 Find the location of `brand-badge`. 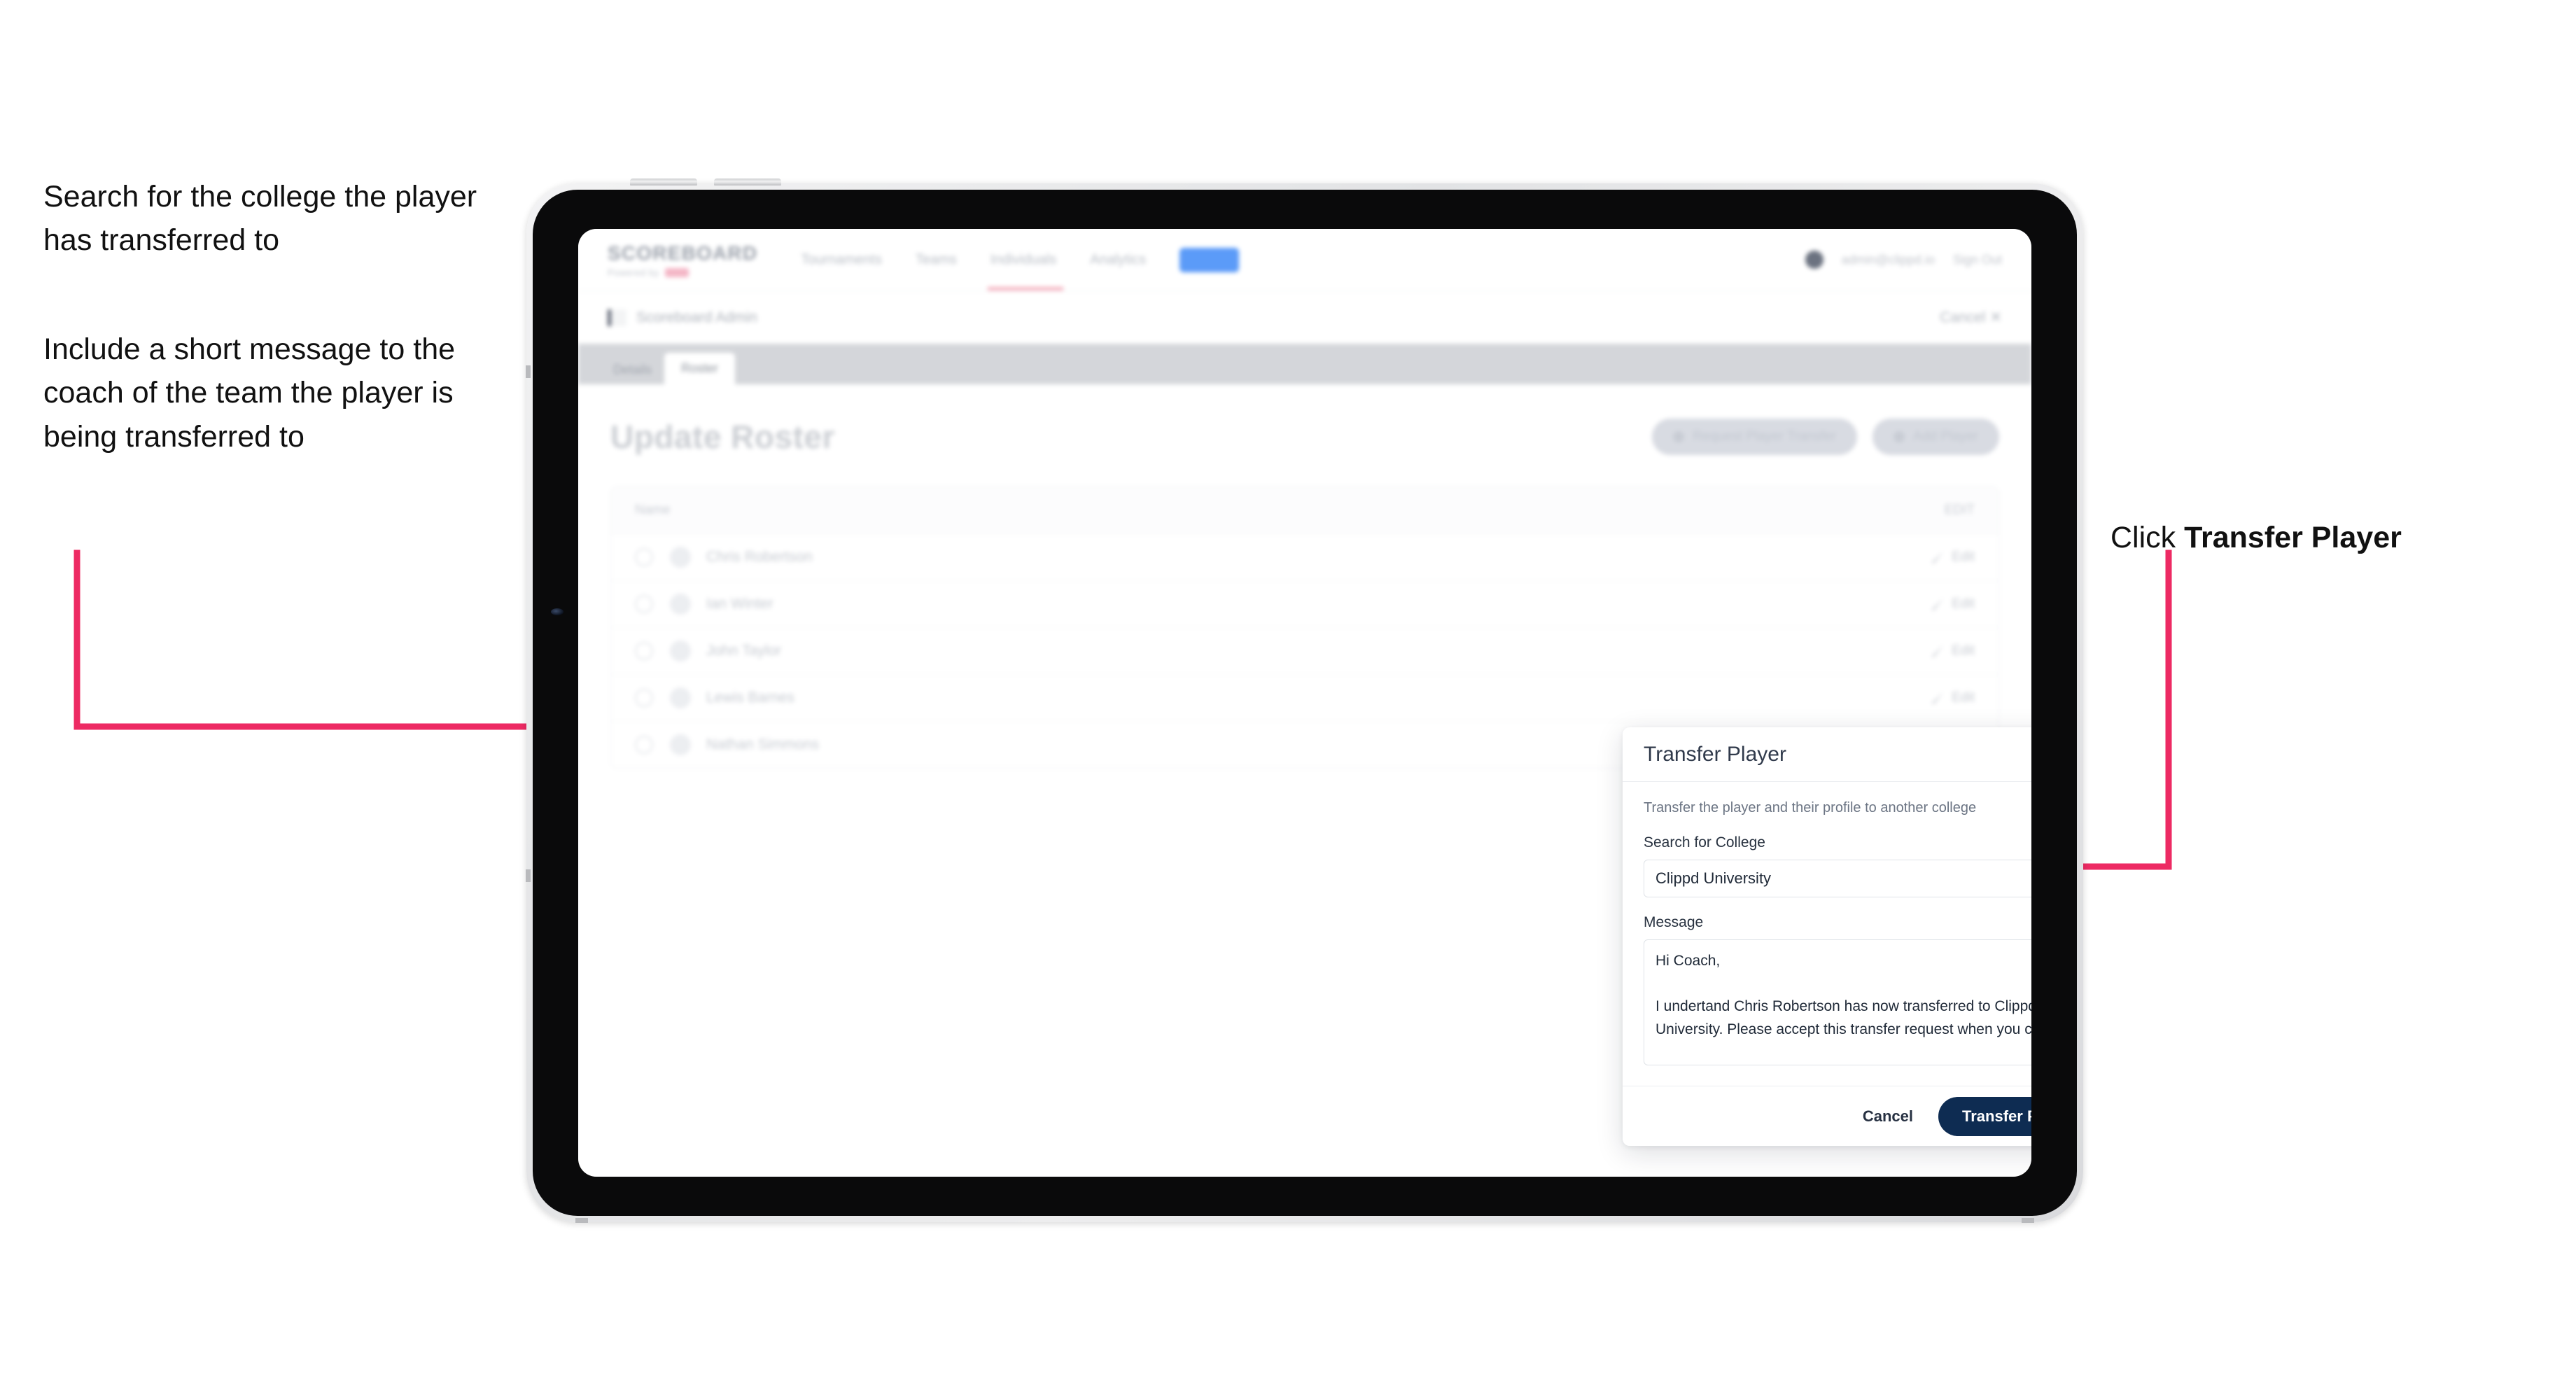

brand-badge is located at coordinates (676, 272).